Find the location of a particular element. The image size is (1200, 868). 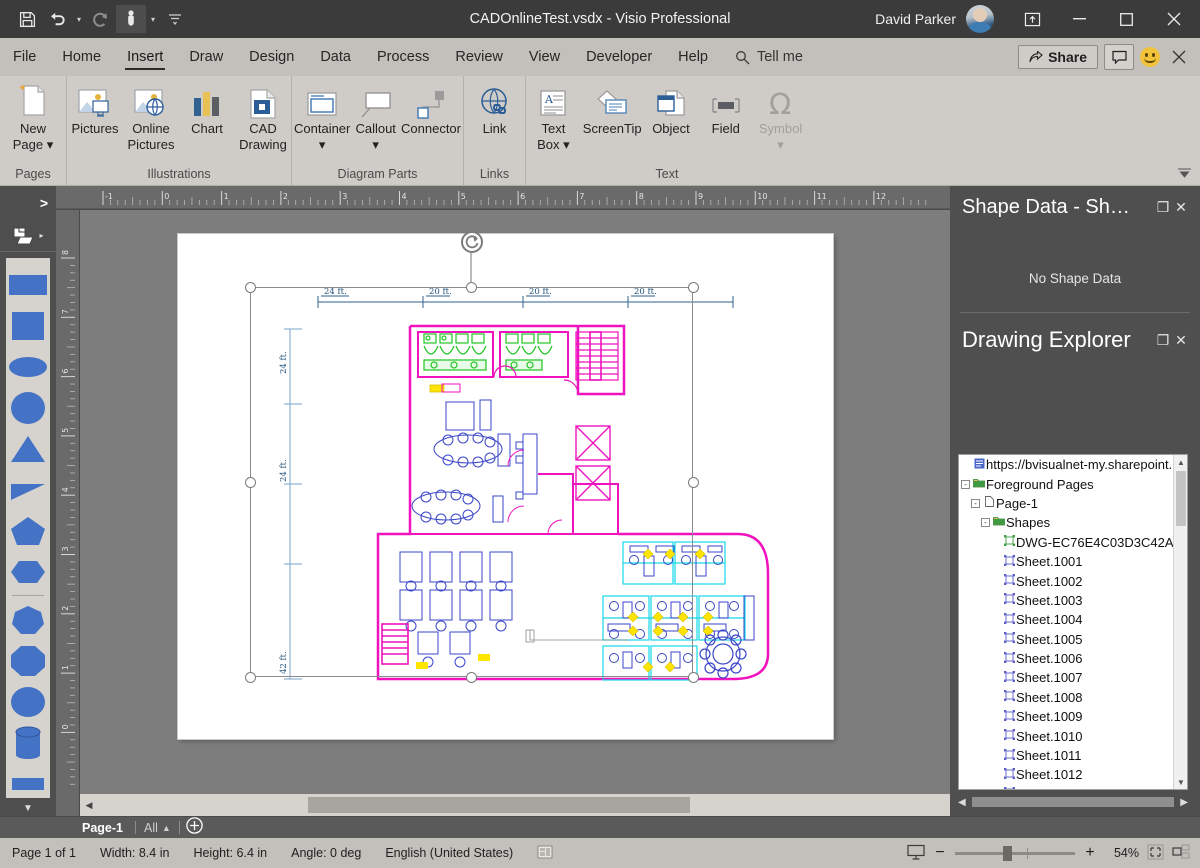

redo-icon is located at coordinates (101, 19).